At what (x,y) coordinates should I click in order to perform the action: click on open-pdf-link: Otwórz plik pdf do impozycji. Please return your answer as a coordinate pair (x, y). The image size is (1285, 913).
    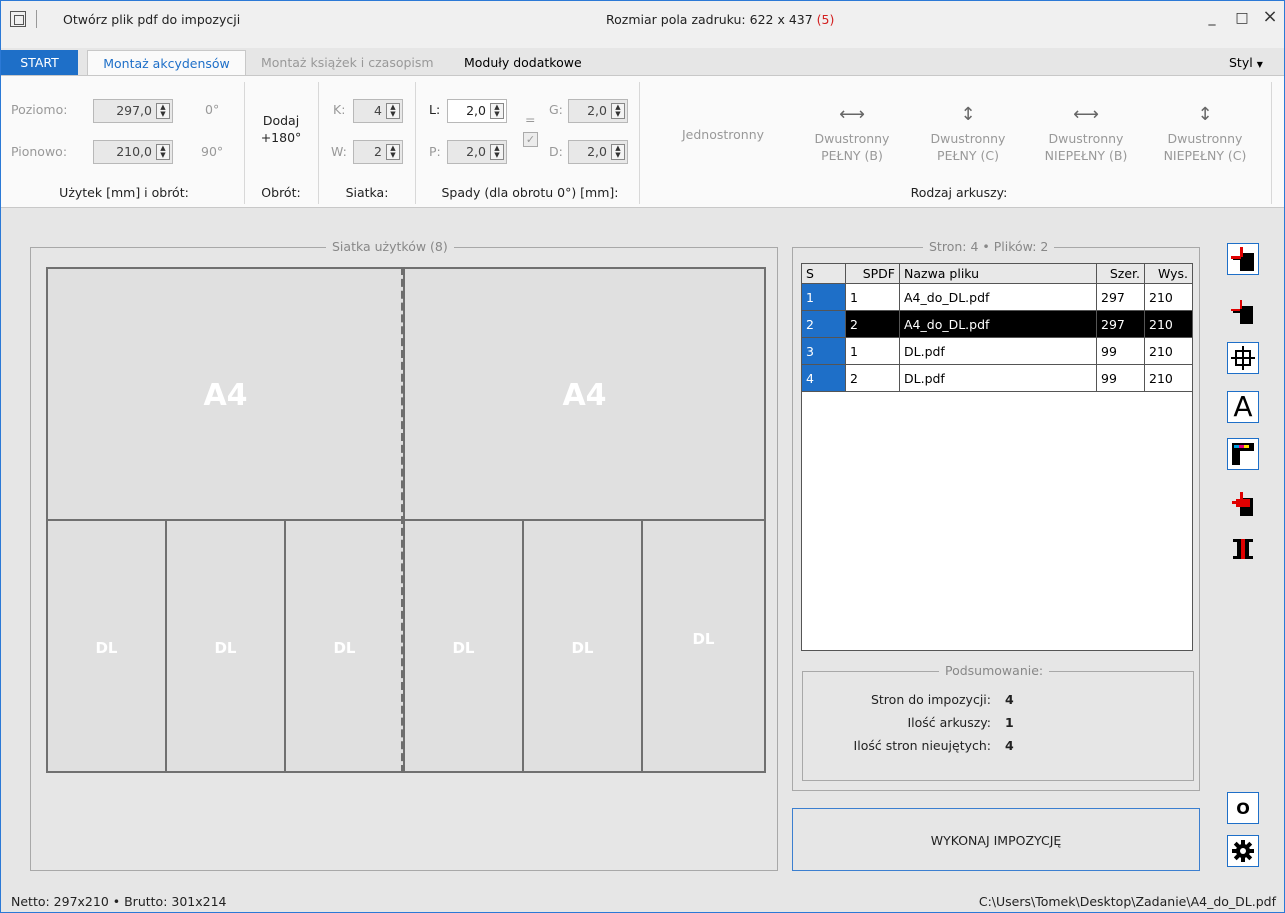
    Looking at the image, I should click on (151, 19).